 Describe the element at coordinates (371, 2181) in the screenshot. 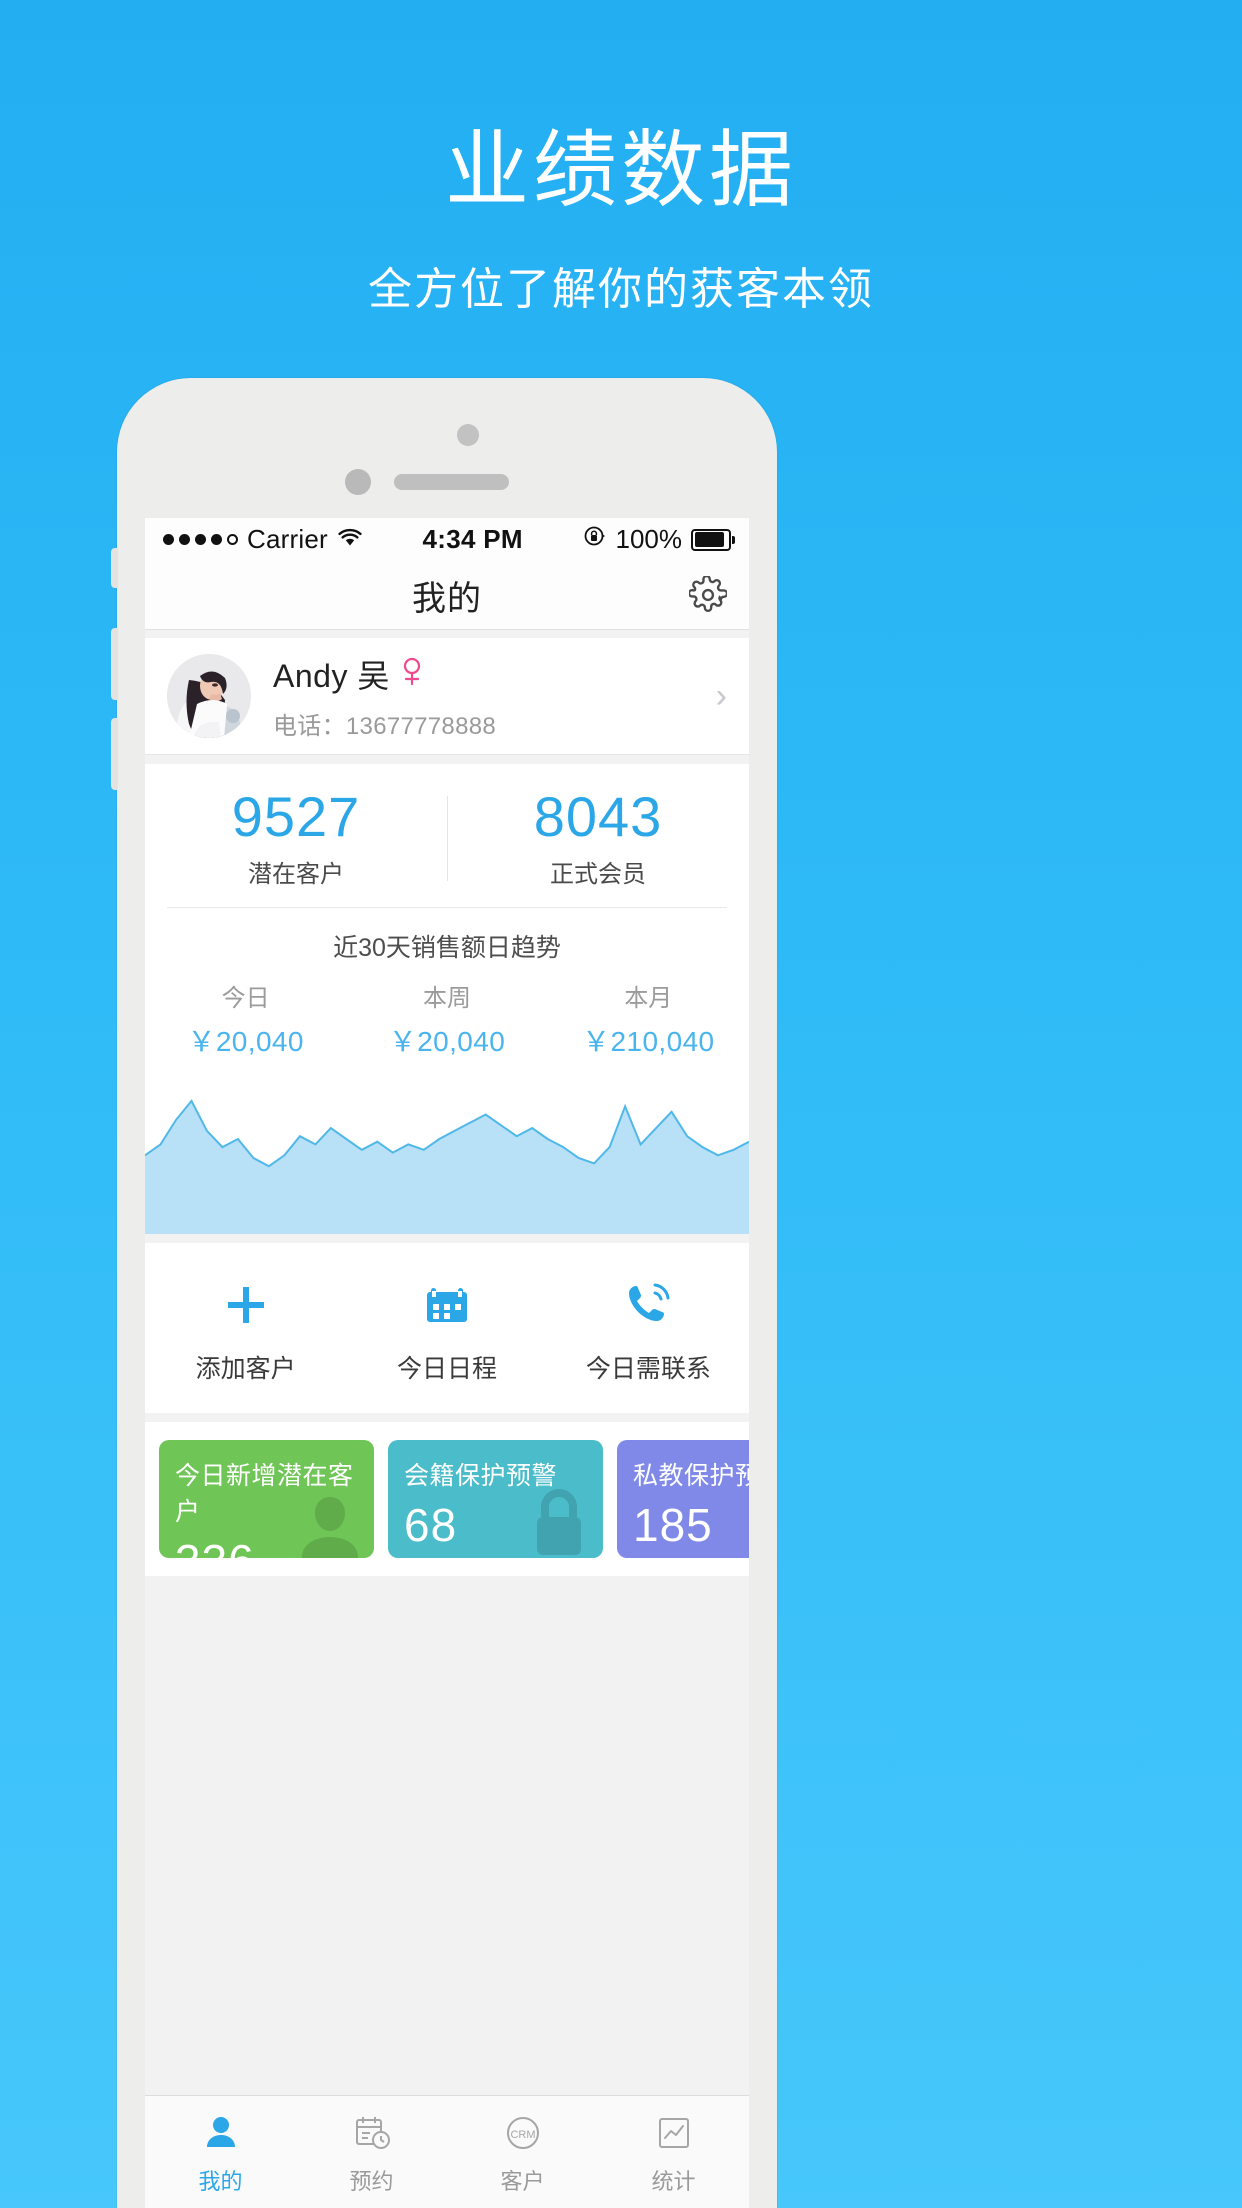

I see `tab-label: 预约` at that location.